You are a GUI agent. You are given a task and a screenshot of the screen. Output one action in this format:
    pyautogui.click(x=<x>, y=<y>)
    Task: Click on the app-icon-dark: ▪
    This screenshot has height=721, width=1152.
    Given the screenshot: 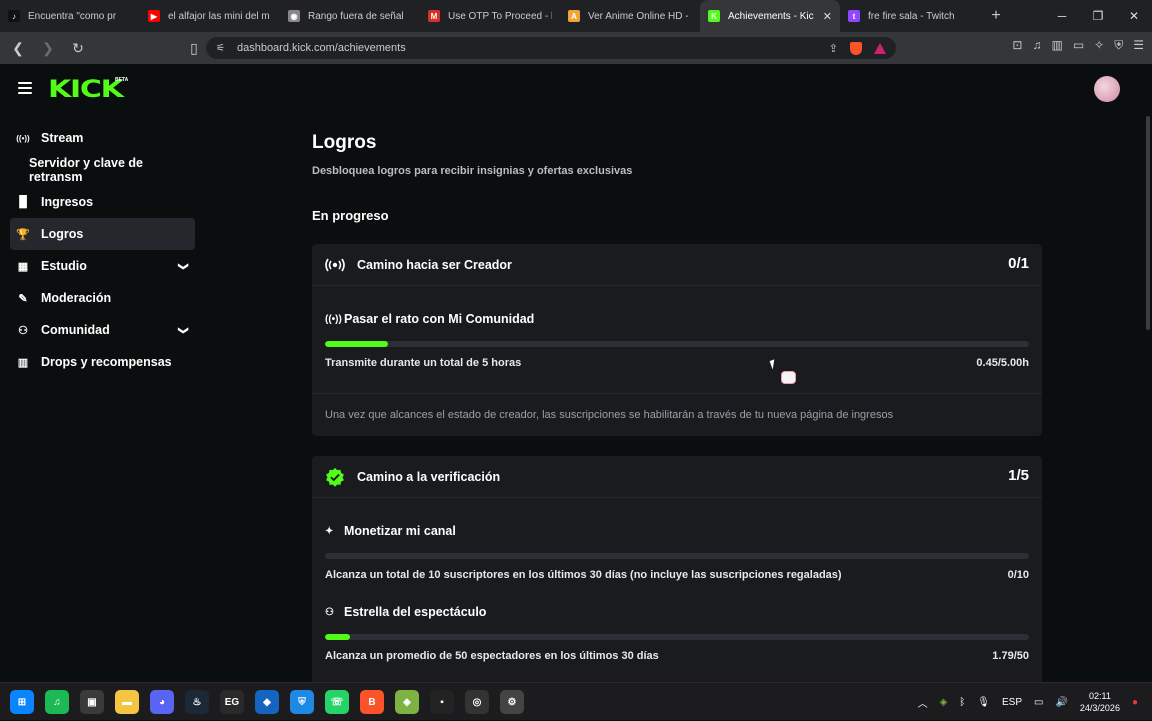 What is the action you would take?
    pyautogui.click(x=442, y=702)
    